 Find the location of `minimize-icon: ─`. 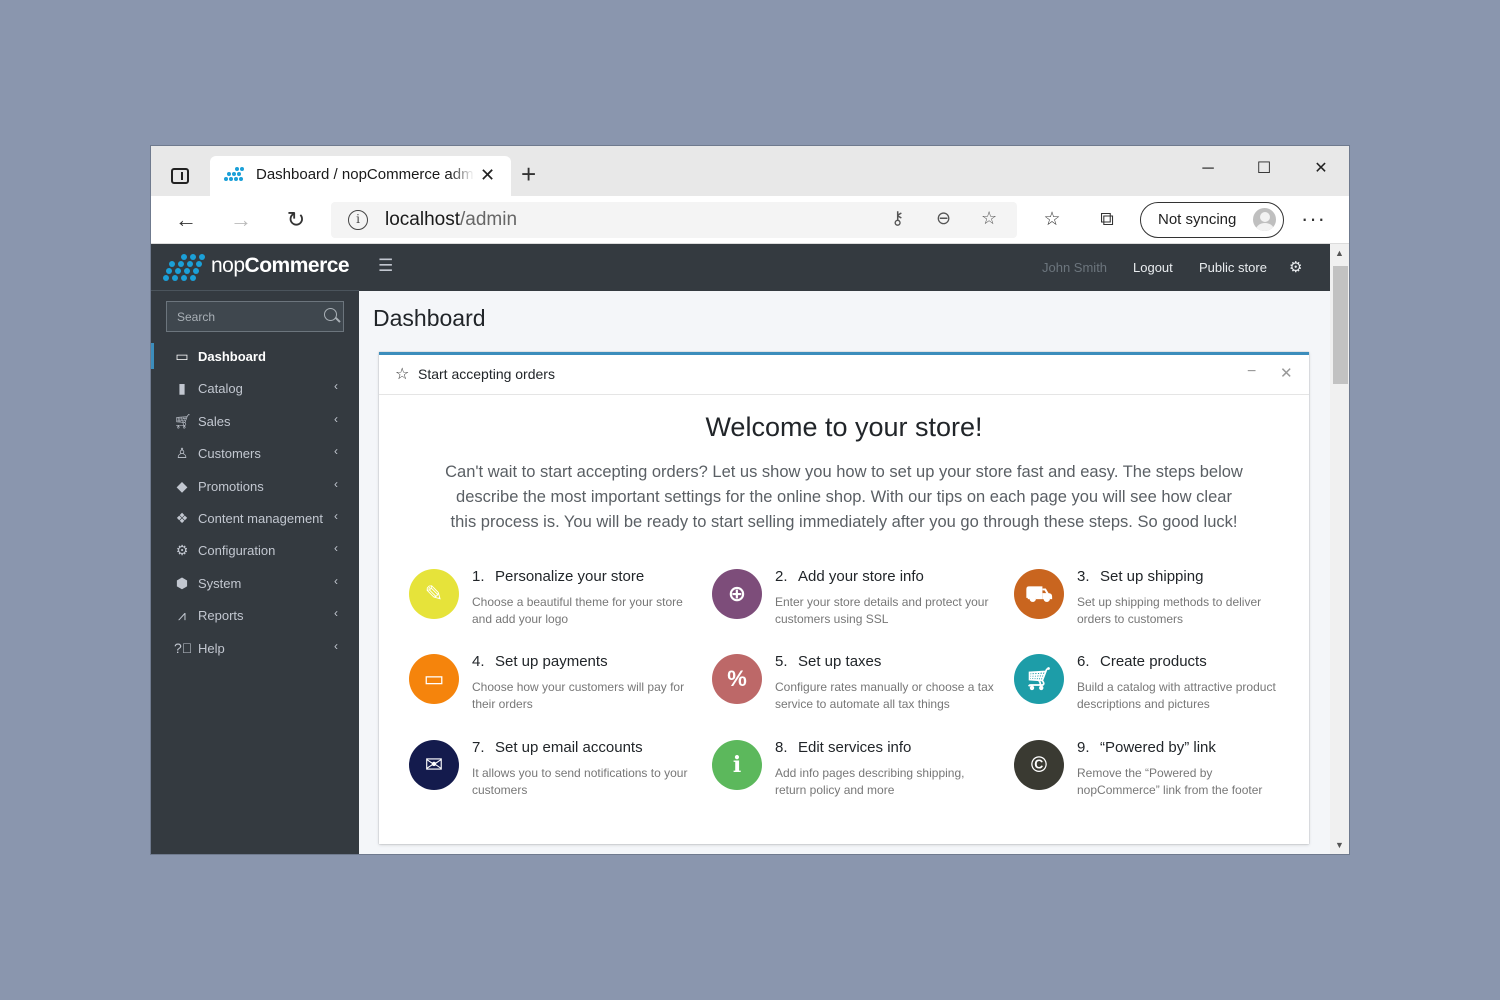

minimize-icon: ─ is located at coordinates (1208, 169).